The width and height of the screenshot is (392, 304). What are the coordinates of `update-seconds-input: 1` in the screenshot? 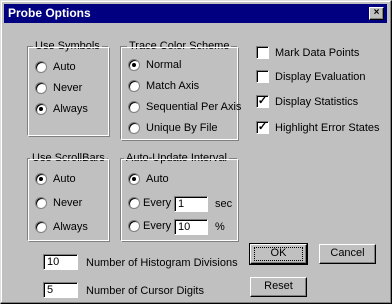 It's located at (191, 204).